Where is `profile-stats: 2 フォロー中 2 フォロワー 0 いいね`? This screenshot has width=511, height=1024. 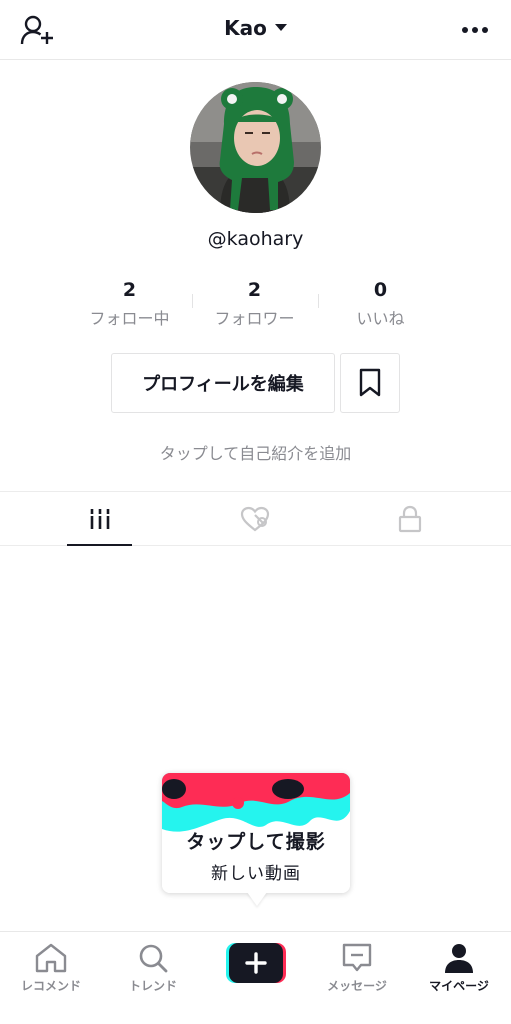 profile-stats: 2 フォロー中 2 フォロワー 0 いいね is located at coordinates (255, 306).